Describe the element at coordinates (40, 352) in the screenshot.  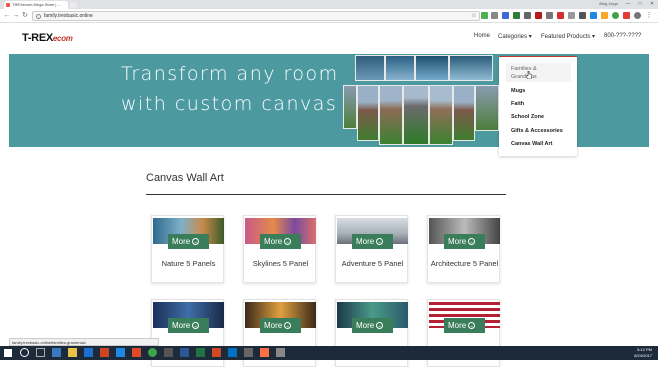
I see `task-view-icon` at that location.